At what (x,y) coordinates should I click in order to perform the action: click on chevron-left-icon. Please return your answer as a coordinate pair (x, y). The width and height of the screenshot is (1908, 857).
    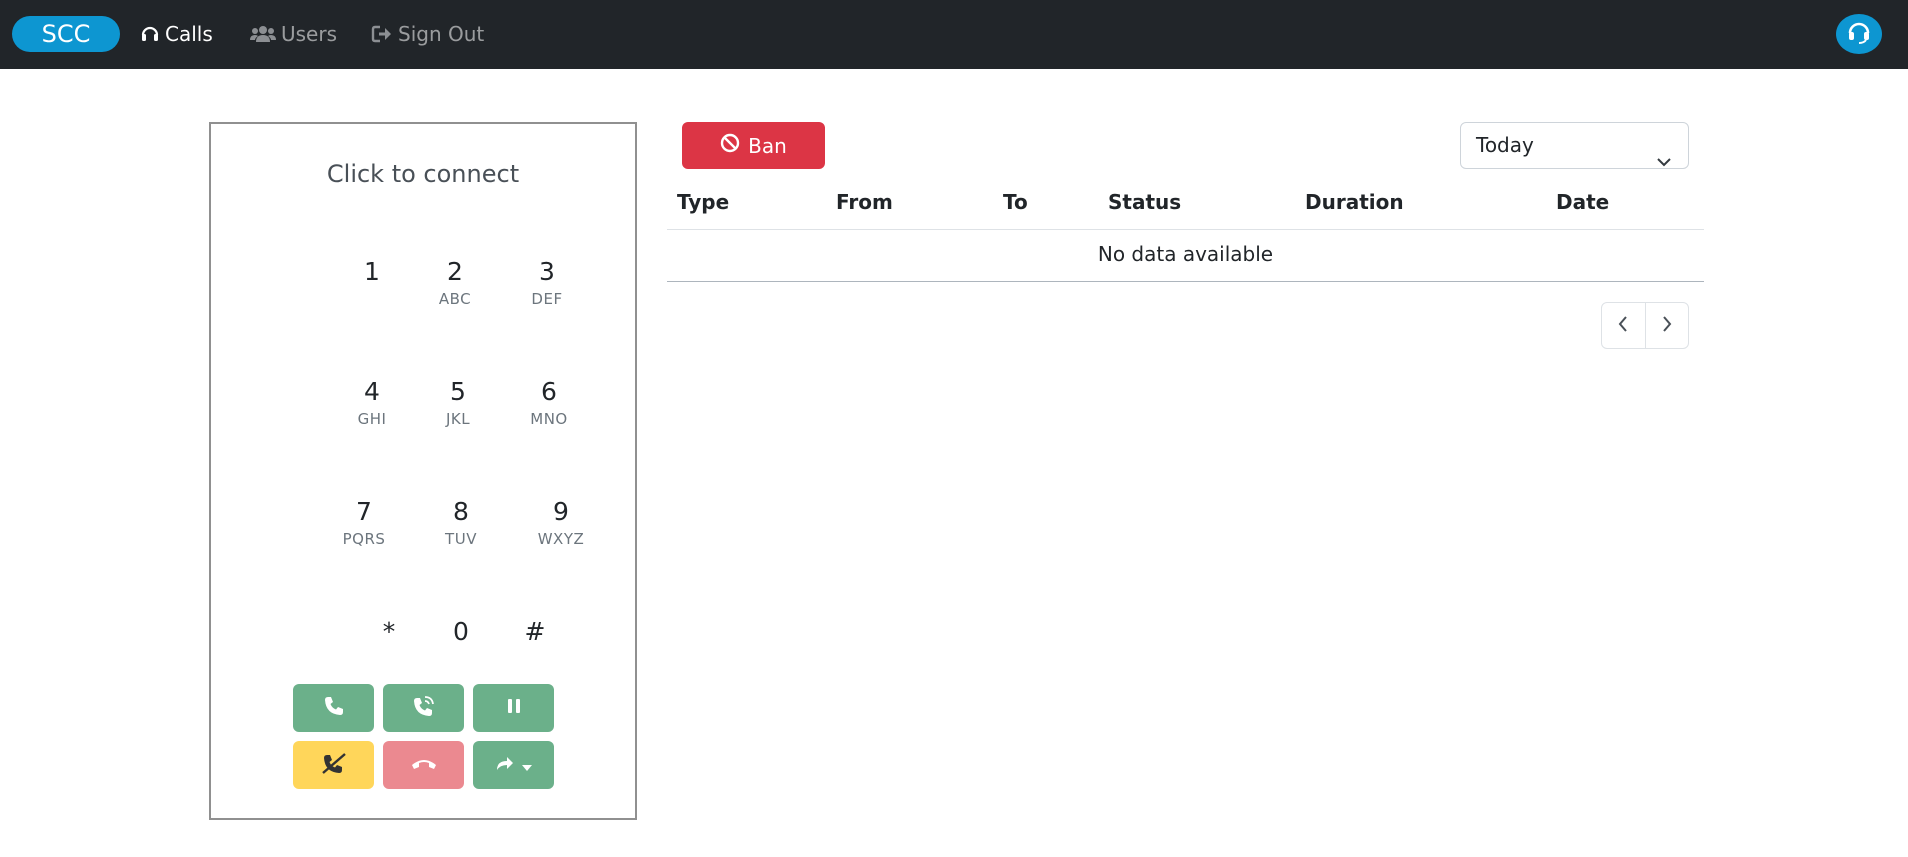
    Looking at the image, I should click on (1623, 326).